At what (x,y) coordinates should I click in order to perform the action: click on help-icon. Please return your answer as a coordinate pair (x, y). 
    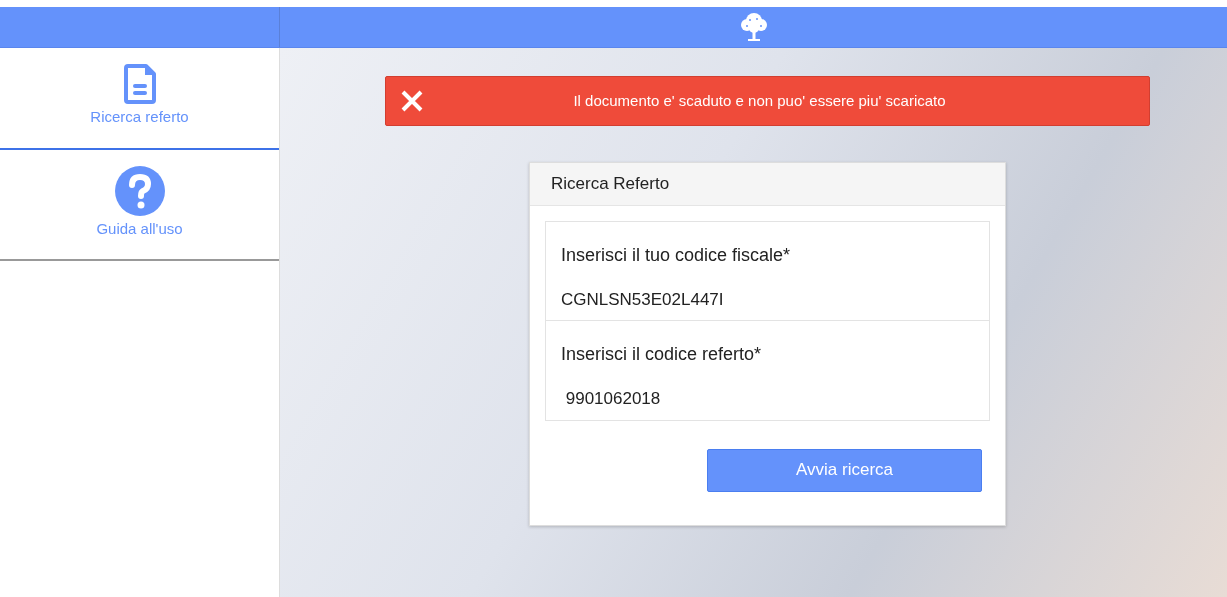
    Looking at the image, I should click on (139, 190).